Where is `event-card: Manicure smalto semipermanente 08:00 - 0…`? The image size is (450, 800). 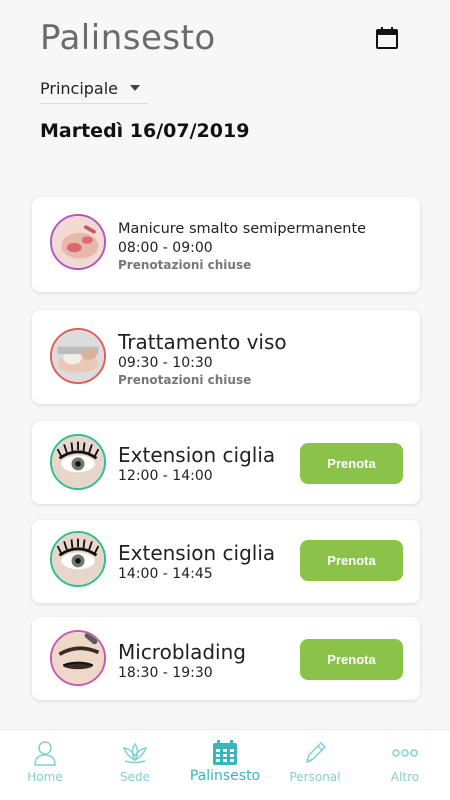
event-card: Manicure smalto semipermanente 08:00 - 0… is located at coordinates (226, 244).